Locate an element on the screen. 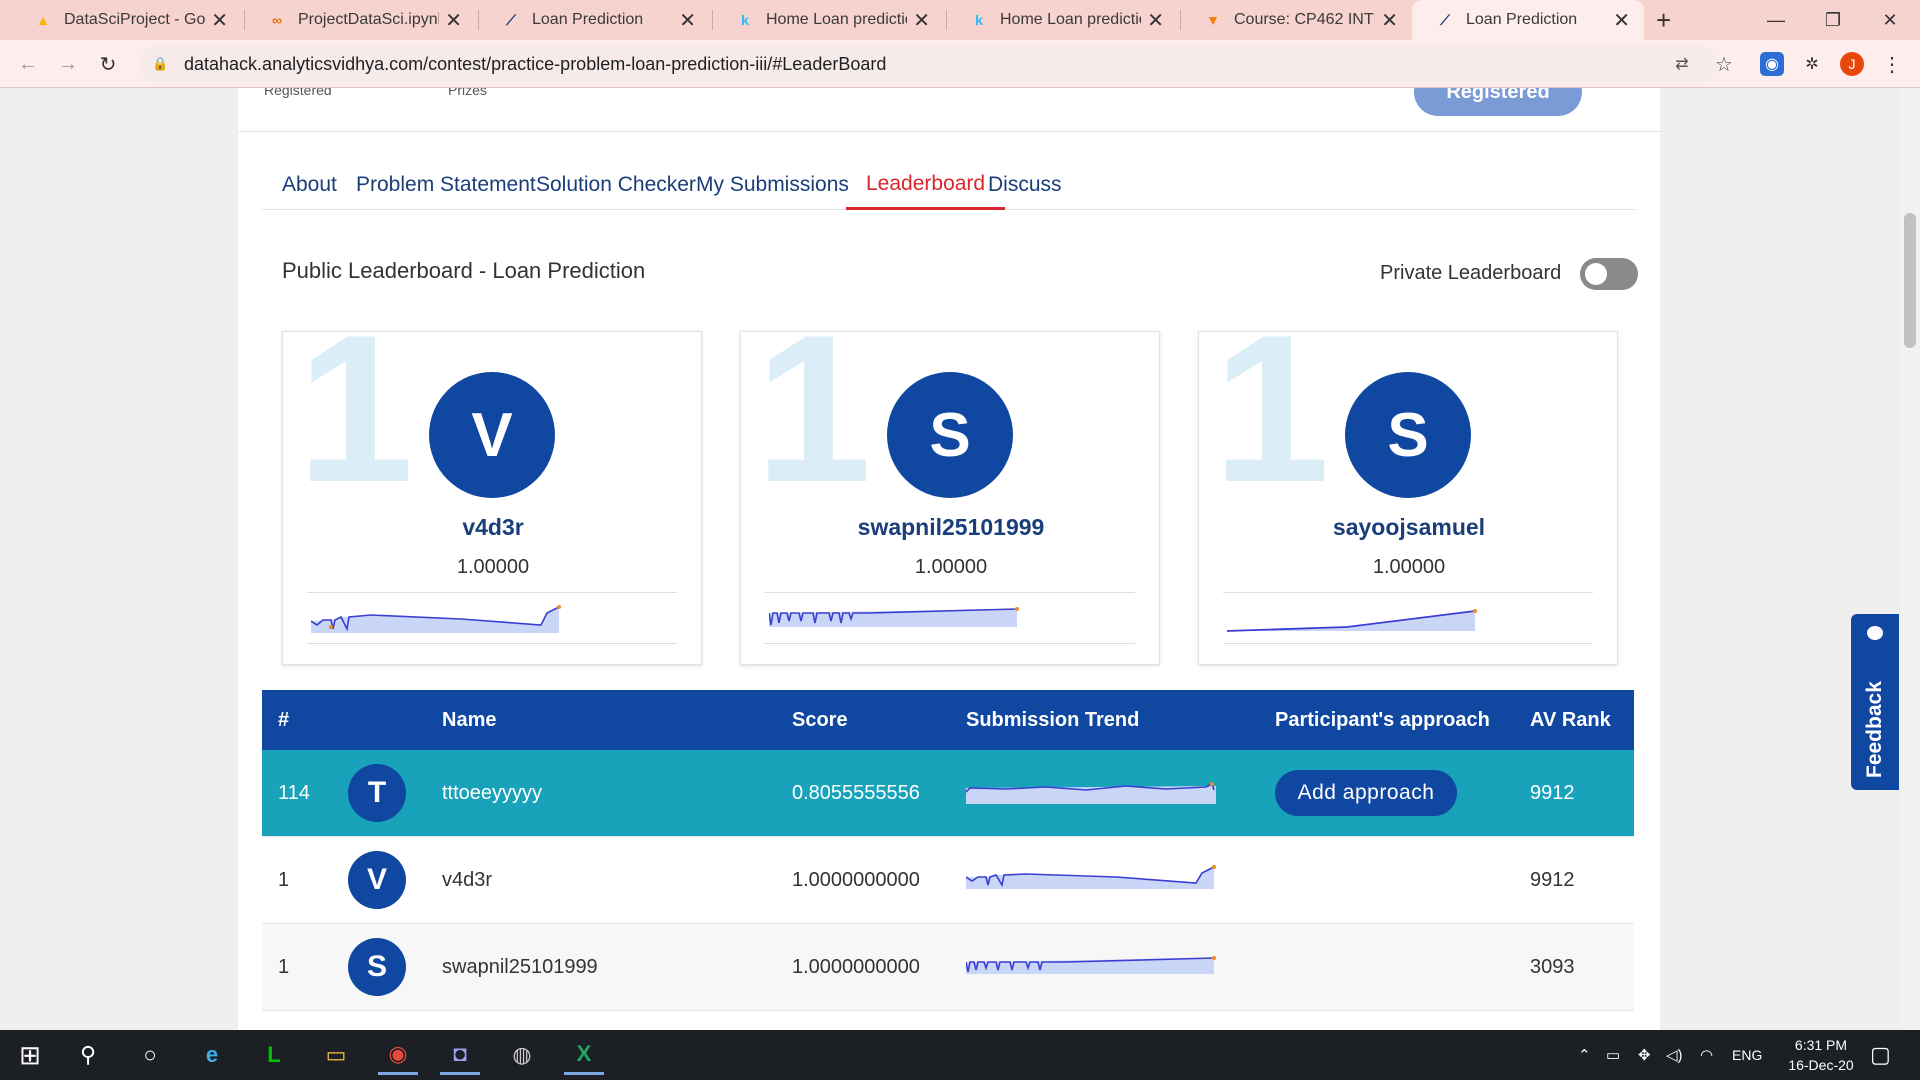  dropbox-icon: ✥ is located at coordinates (1644, 1055).